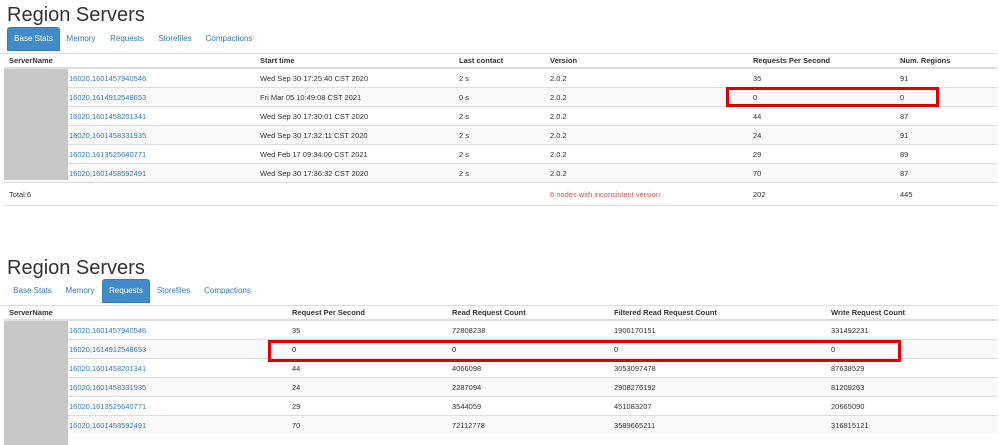  What do you see at coordinates (528, 406) in the screenshot?
I see `table-cell: 3544059` at bounding box center [528, 406].